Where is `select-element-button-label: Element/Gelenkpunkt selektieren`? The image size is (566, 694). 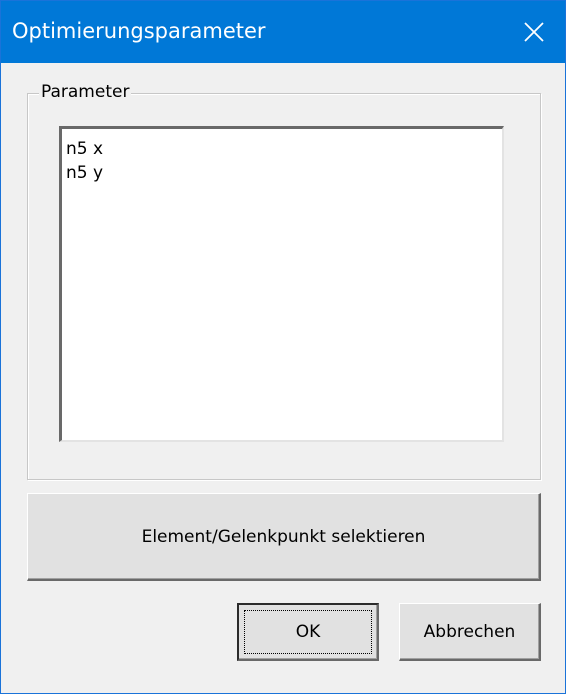
select-element-button-label: Element/Gelenkpunkt selektieren is located at coordinates (283, 536).